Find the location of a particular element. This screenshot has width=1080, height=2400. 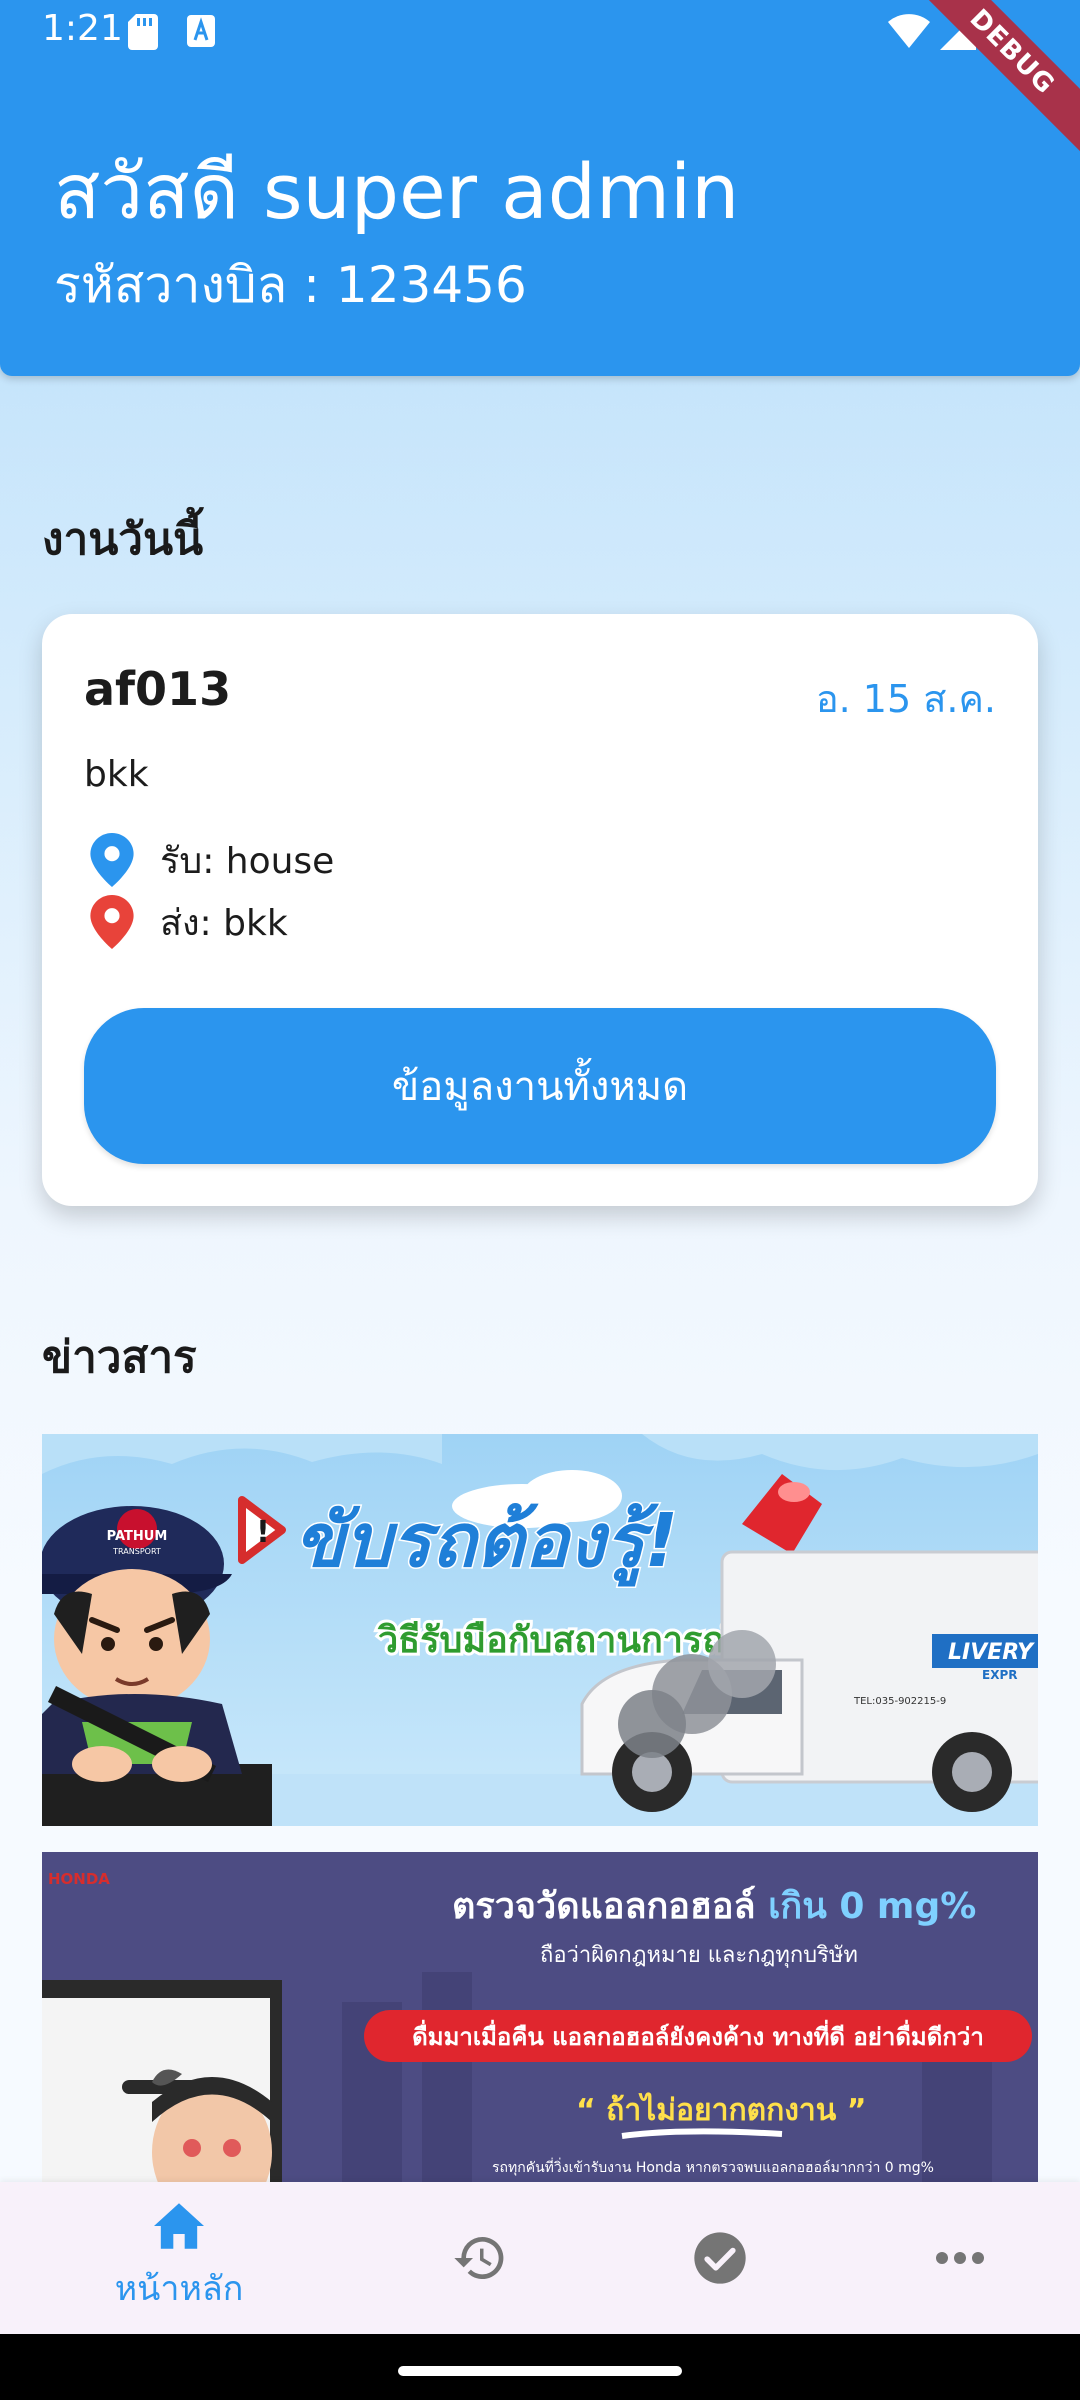

dropoff-text: ส่ง: bkk is located at coordinates (224, 923).